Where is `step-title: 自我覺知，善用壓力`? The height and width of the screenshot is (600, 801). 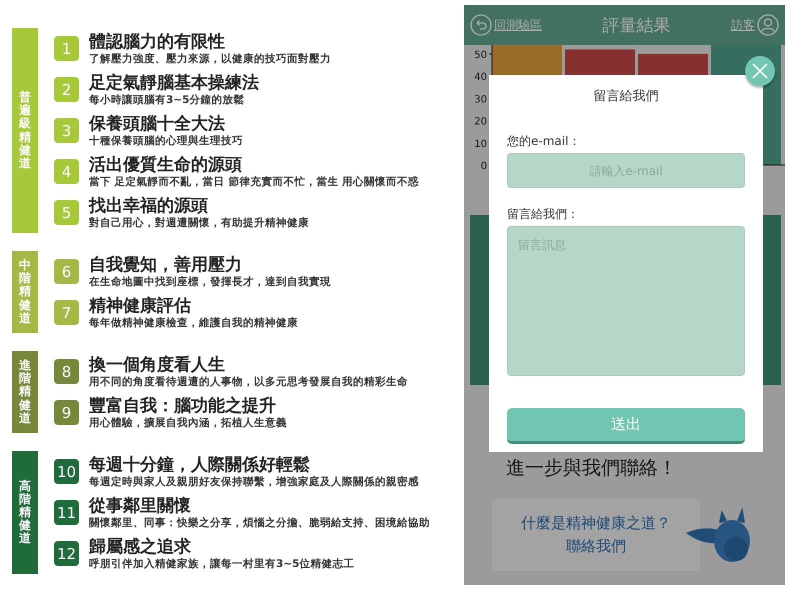
step-title: 自我覺知，善用壓力 is located at coordinates (166, 264).